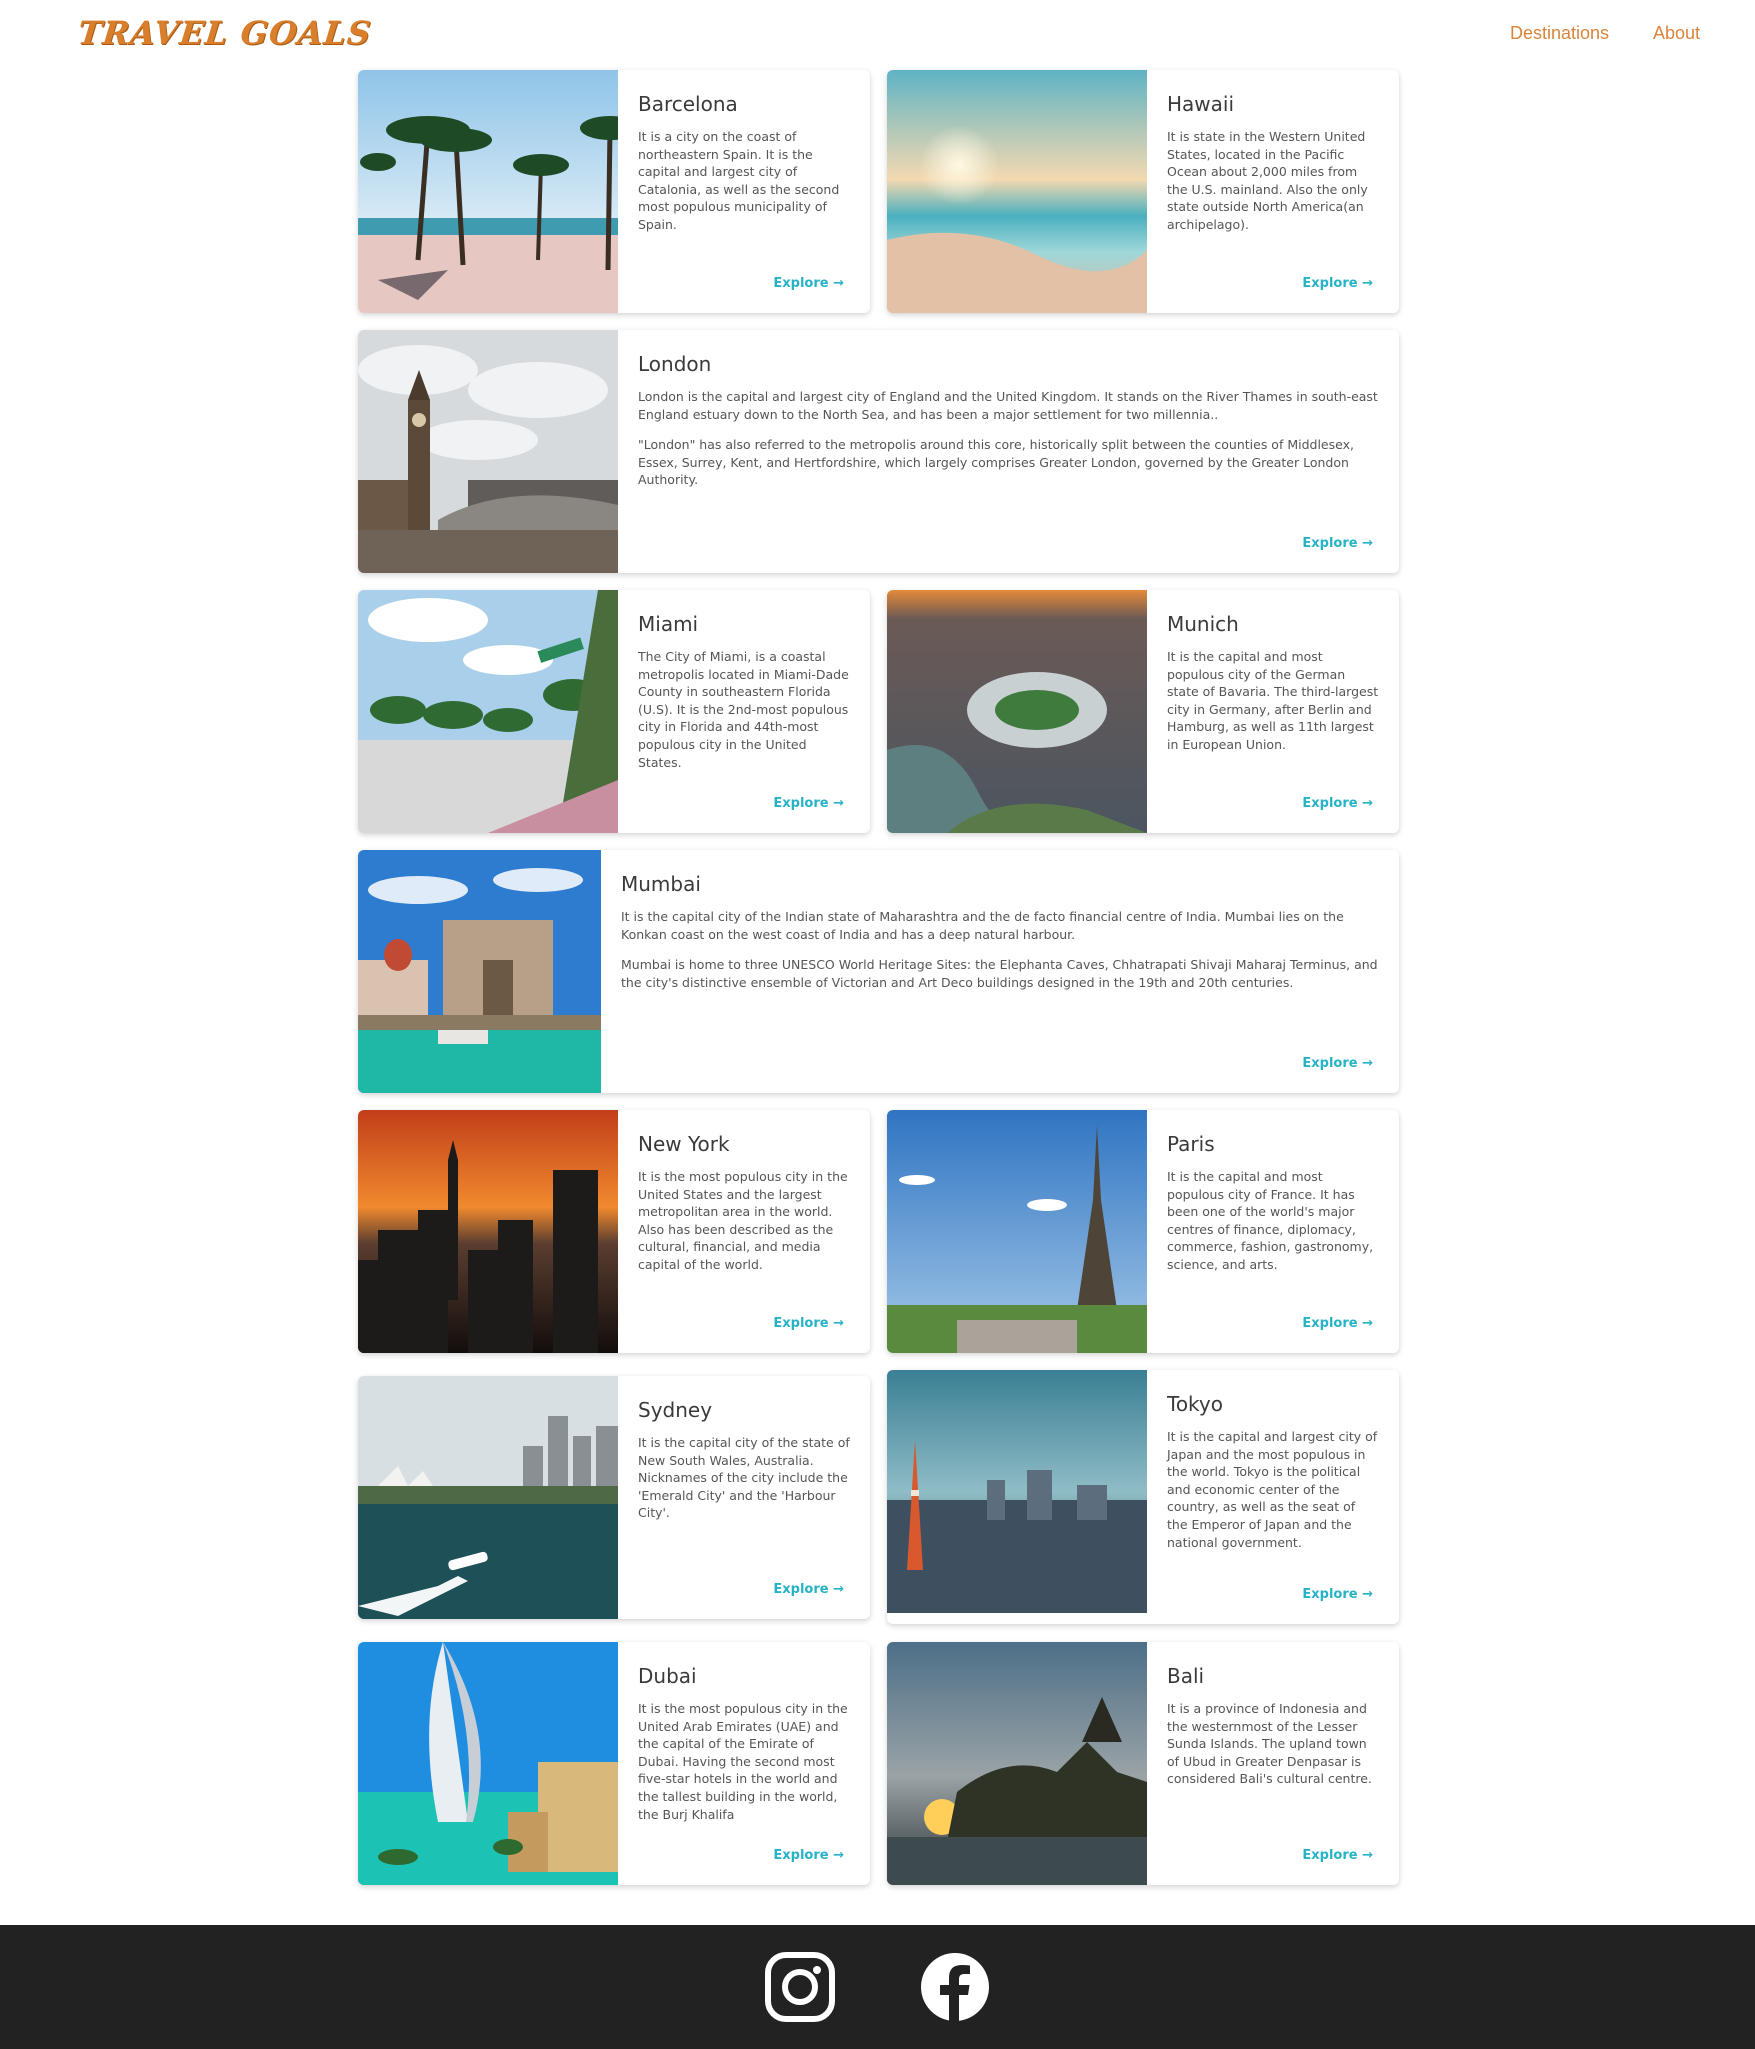 The image size is (1755, 2049). Describe the element at coordinates (688, 104) in the screenshot. I see `card-title: Barcelona` at that location.